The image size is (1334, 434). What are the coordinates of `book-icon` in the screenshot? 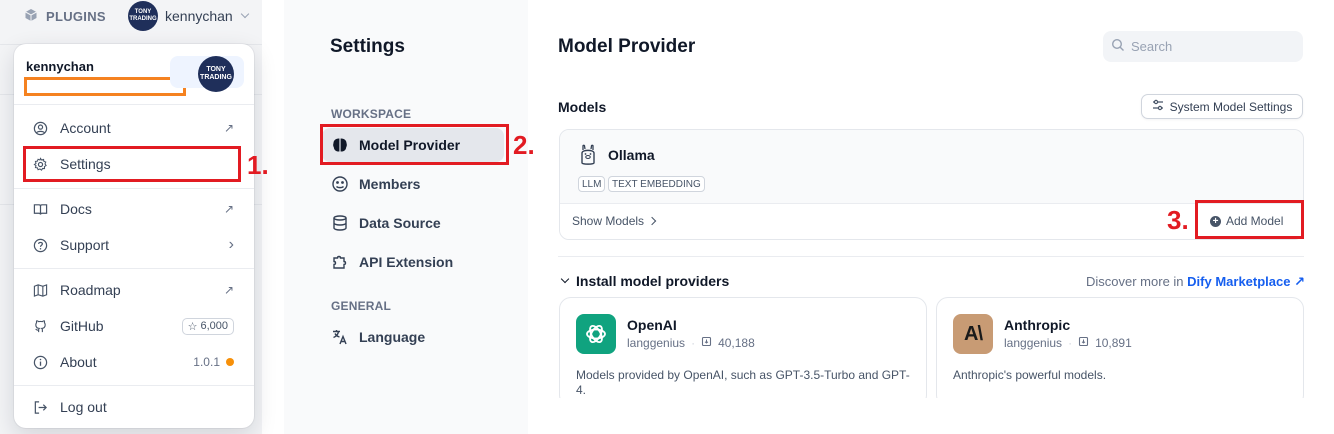 It's located at (40, 209).